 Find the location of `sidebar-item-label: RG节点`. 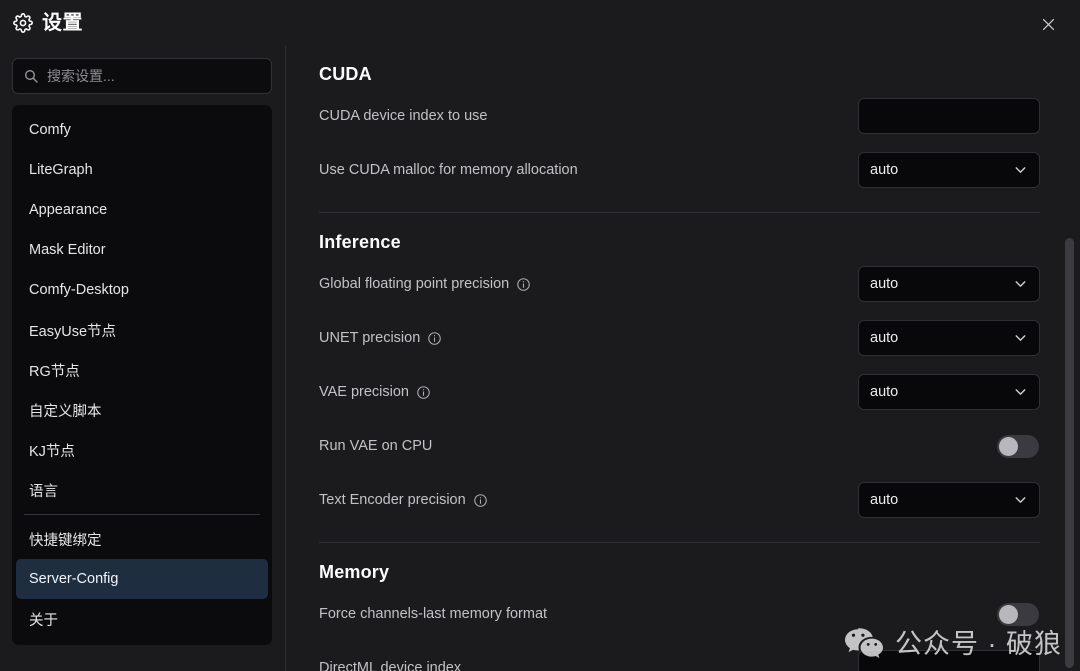

sidebar-item-label: RG节点 is located at coordinates (54, 371).